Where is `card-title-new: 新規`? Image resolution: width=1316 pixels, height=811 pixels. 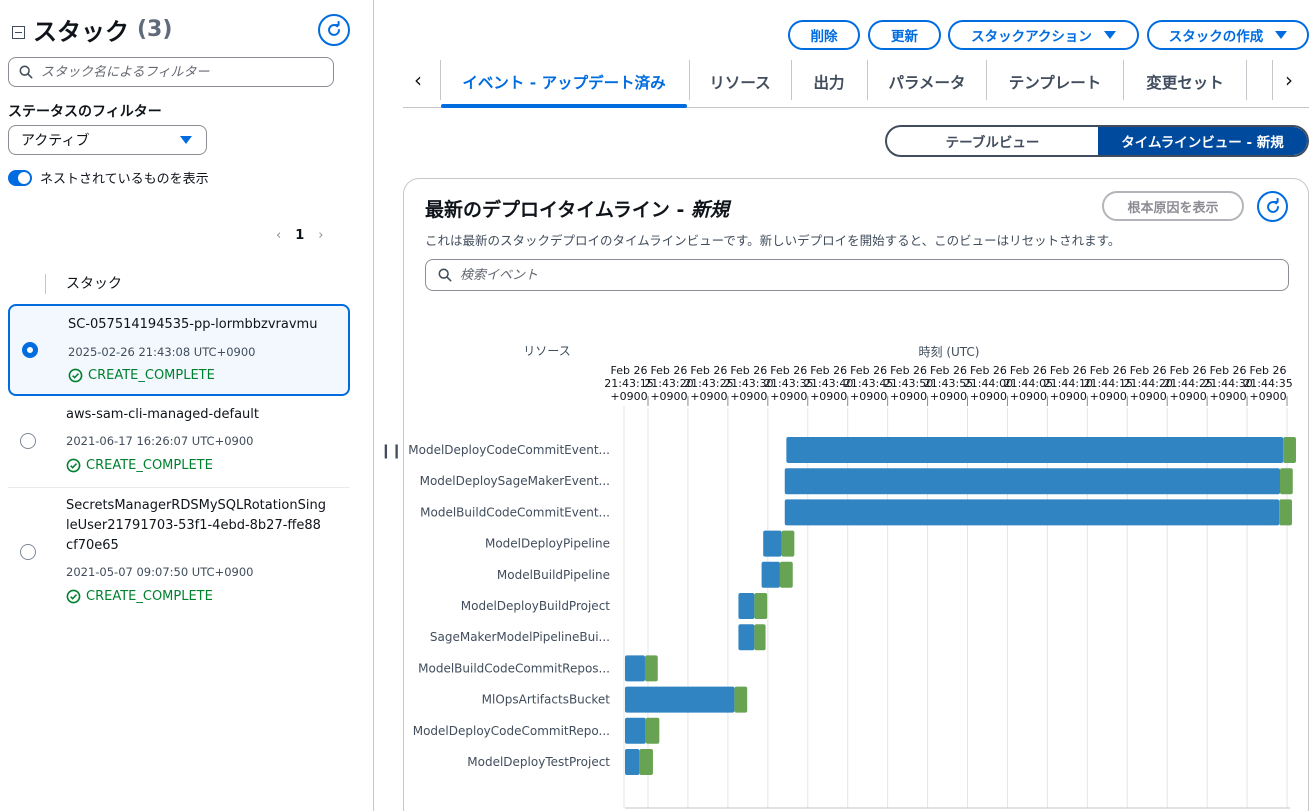 card-title-new: 新規 is located at coordinates (710, 210).